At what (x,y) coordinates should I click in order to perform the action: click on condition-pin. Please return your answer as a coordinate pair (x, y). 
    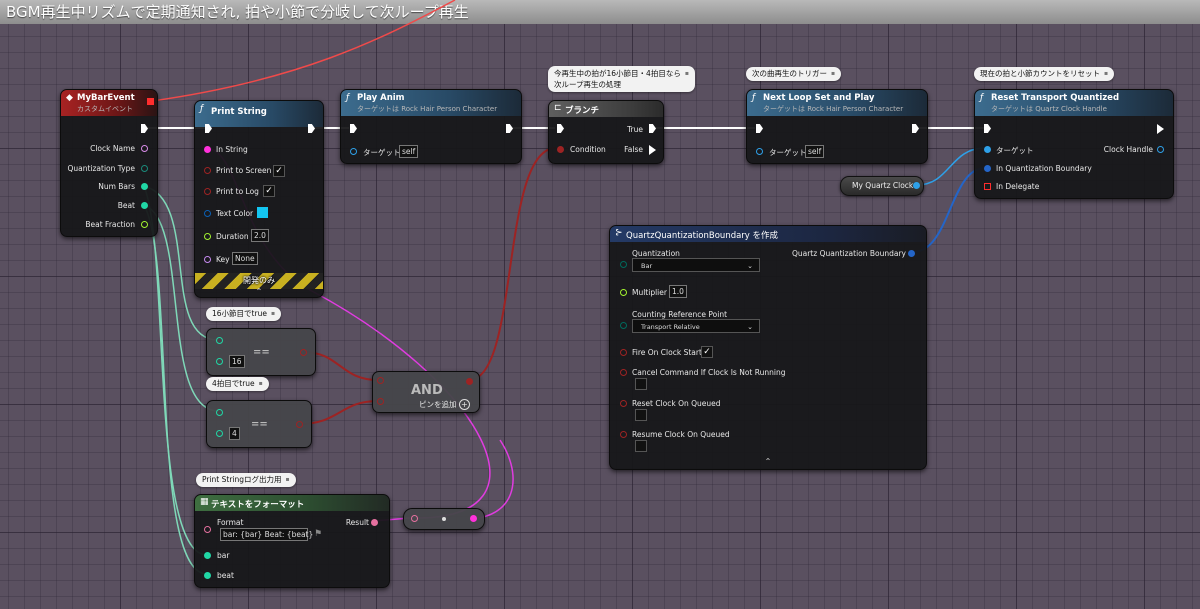
    Looking at the image, I should click on (560, 149).